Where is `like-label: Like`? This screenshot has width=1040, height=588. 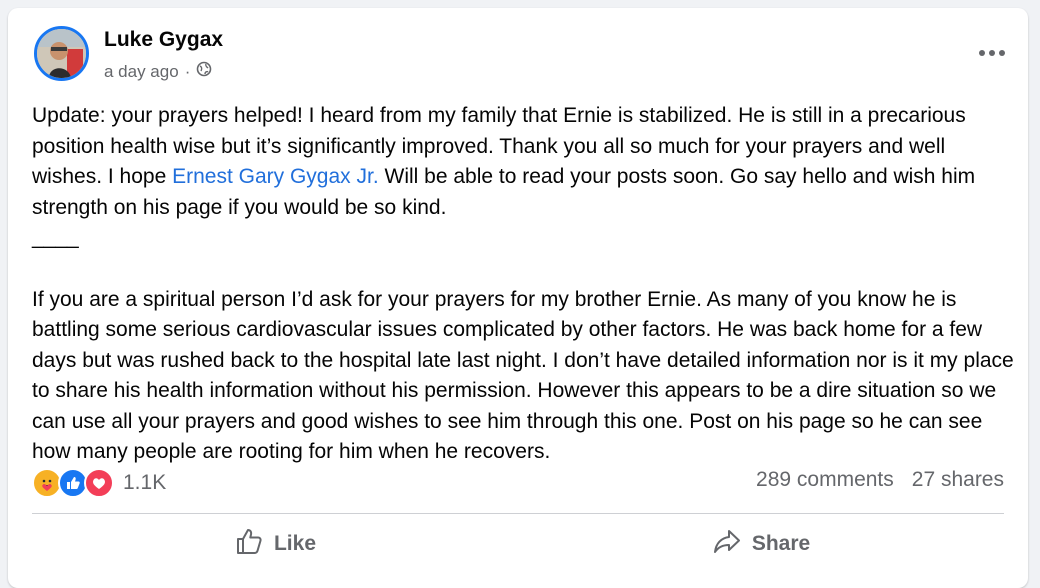
like-label: Like is located at coordinates (295, 543).